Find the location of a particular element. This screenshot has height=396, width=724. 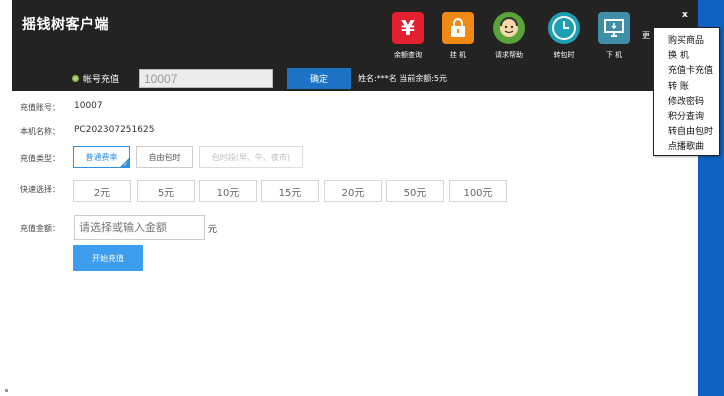

recharge-account-value: 10007 is located at coordinates (88, 106).